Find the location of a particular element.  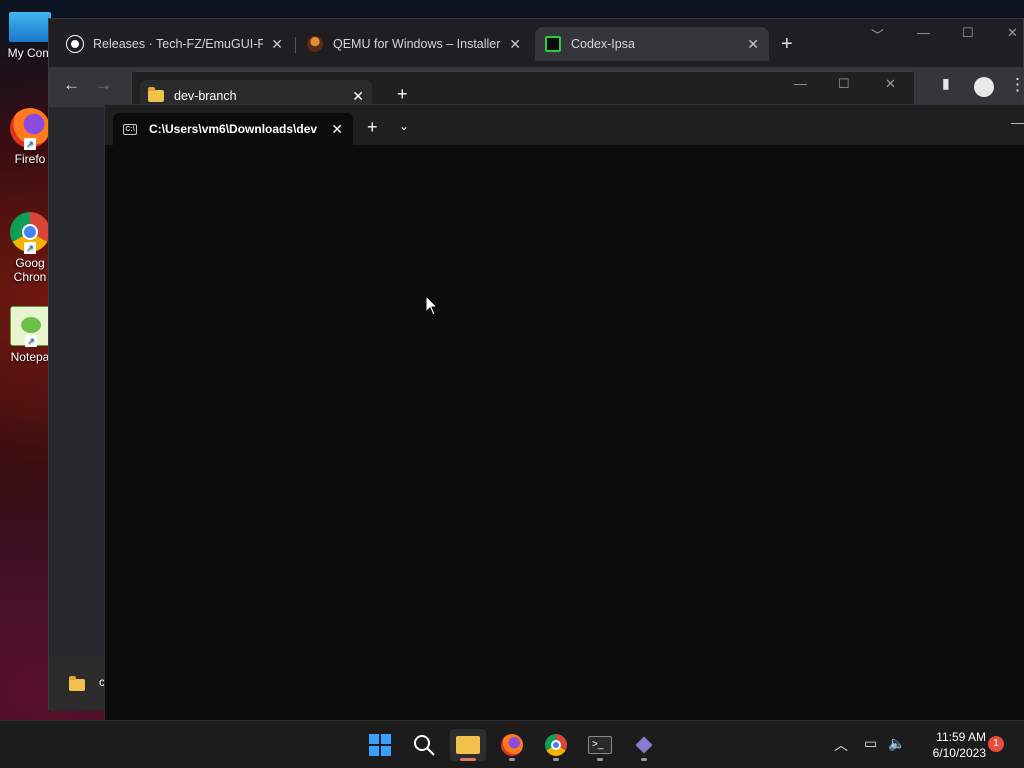

taskbar-file-explorer is located at coordinates (468, 745).